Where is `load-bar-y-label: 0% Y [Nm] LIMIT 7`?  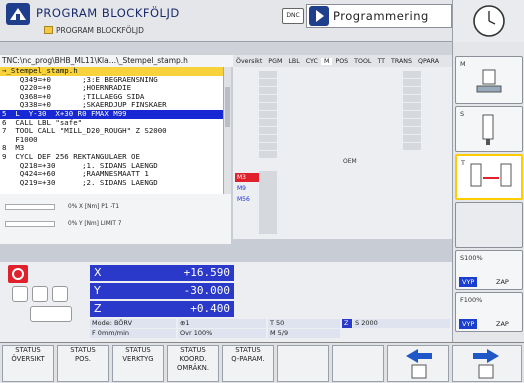 load-bar-y-label: 0% Y [Nm] LIMIT 7 is located at coordinates (95, 224).